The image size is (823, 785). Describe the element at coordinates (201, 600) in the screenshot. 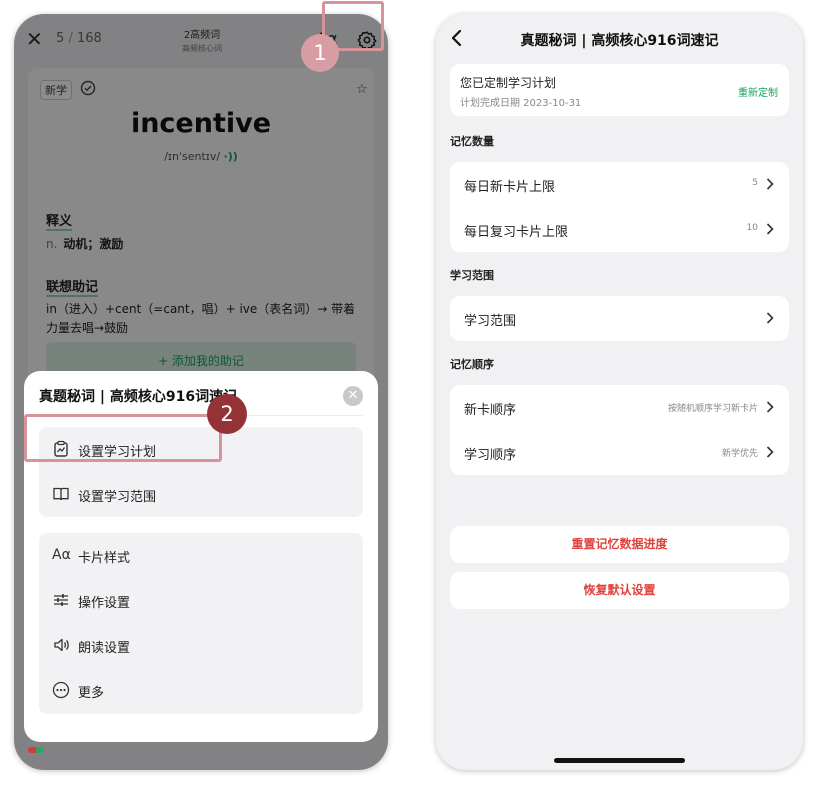

I see `menu-item-operation: 操作设置` at that location.